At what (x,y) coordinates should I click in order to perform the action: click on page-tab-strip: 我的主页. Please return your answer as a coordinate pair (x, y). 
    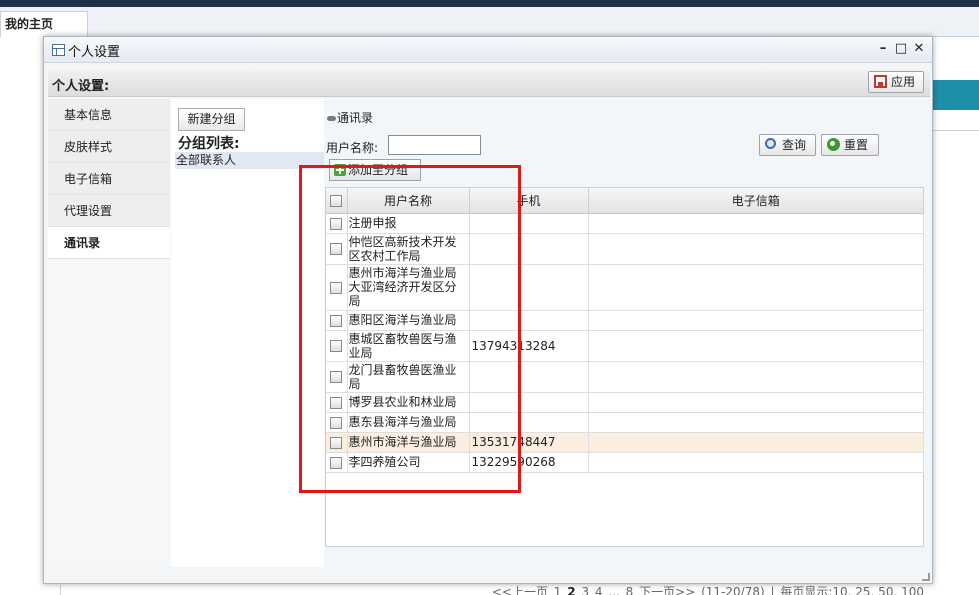
    Looking at the image, I should click on (489, 22).